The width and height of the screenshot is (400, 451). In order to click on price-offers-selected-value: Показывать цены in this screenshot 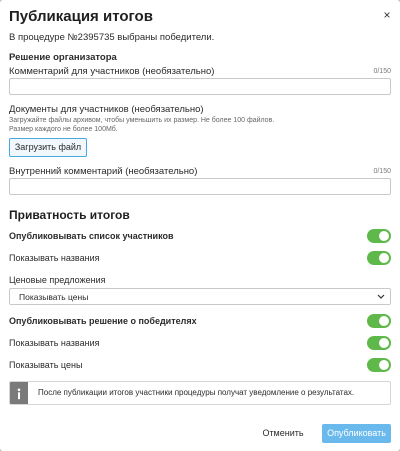, I will do `click(54, 297)`.